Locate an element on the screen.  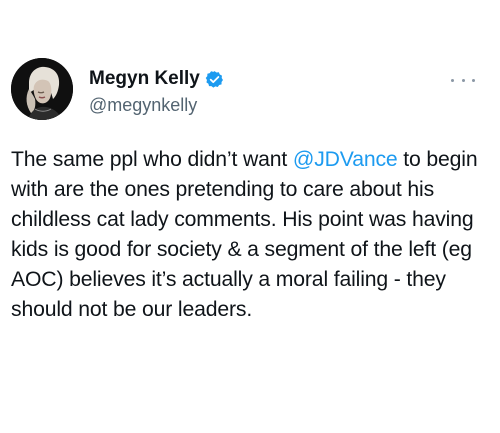
author-avatar is located at coordinates (42, 89).